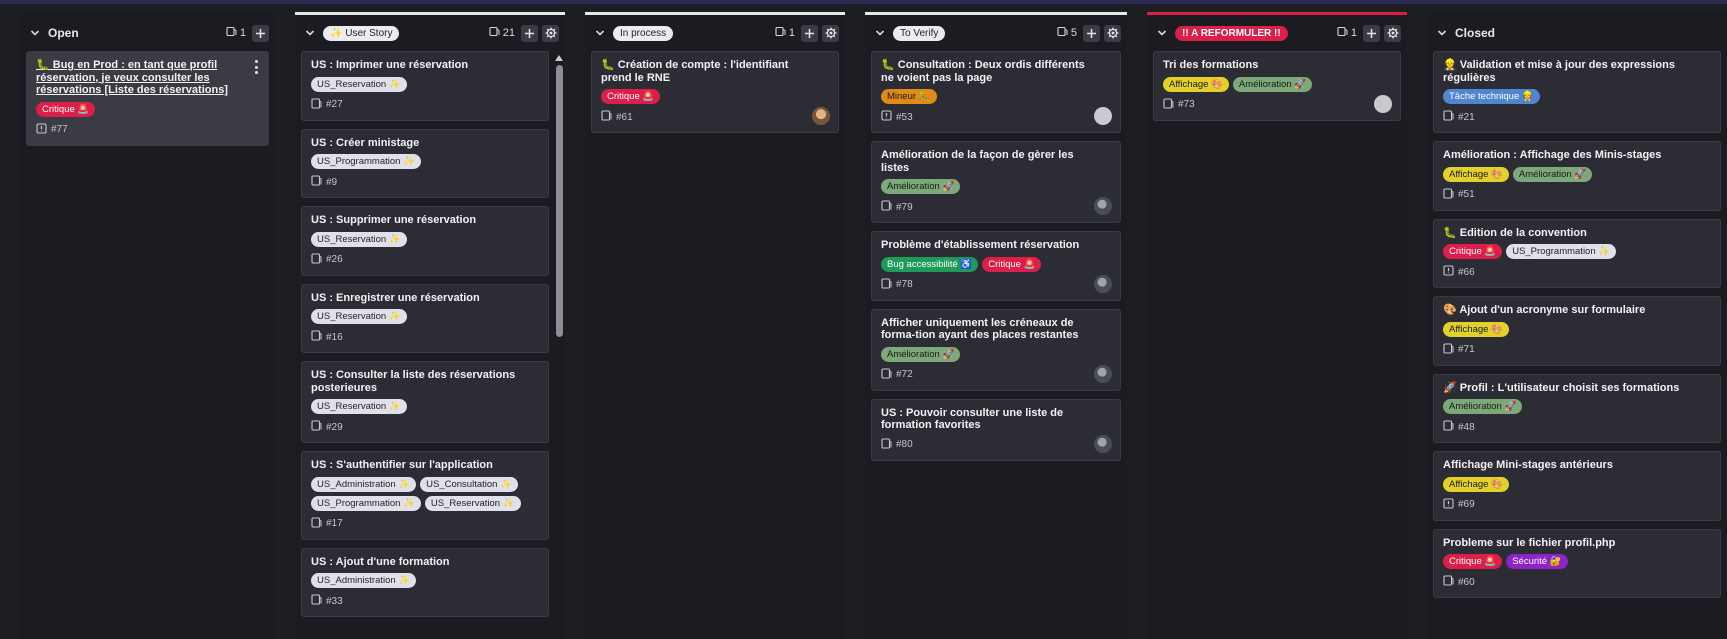 This screenshot has height=639, width=1727. What do you see at coordinates (1577, 310) in the screenshot?
I see `issue-title: 🎨 Ajout d'un acronyme sur formulaire` at bounding box center [1577, 310].